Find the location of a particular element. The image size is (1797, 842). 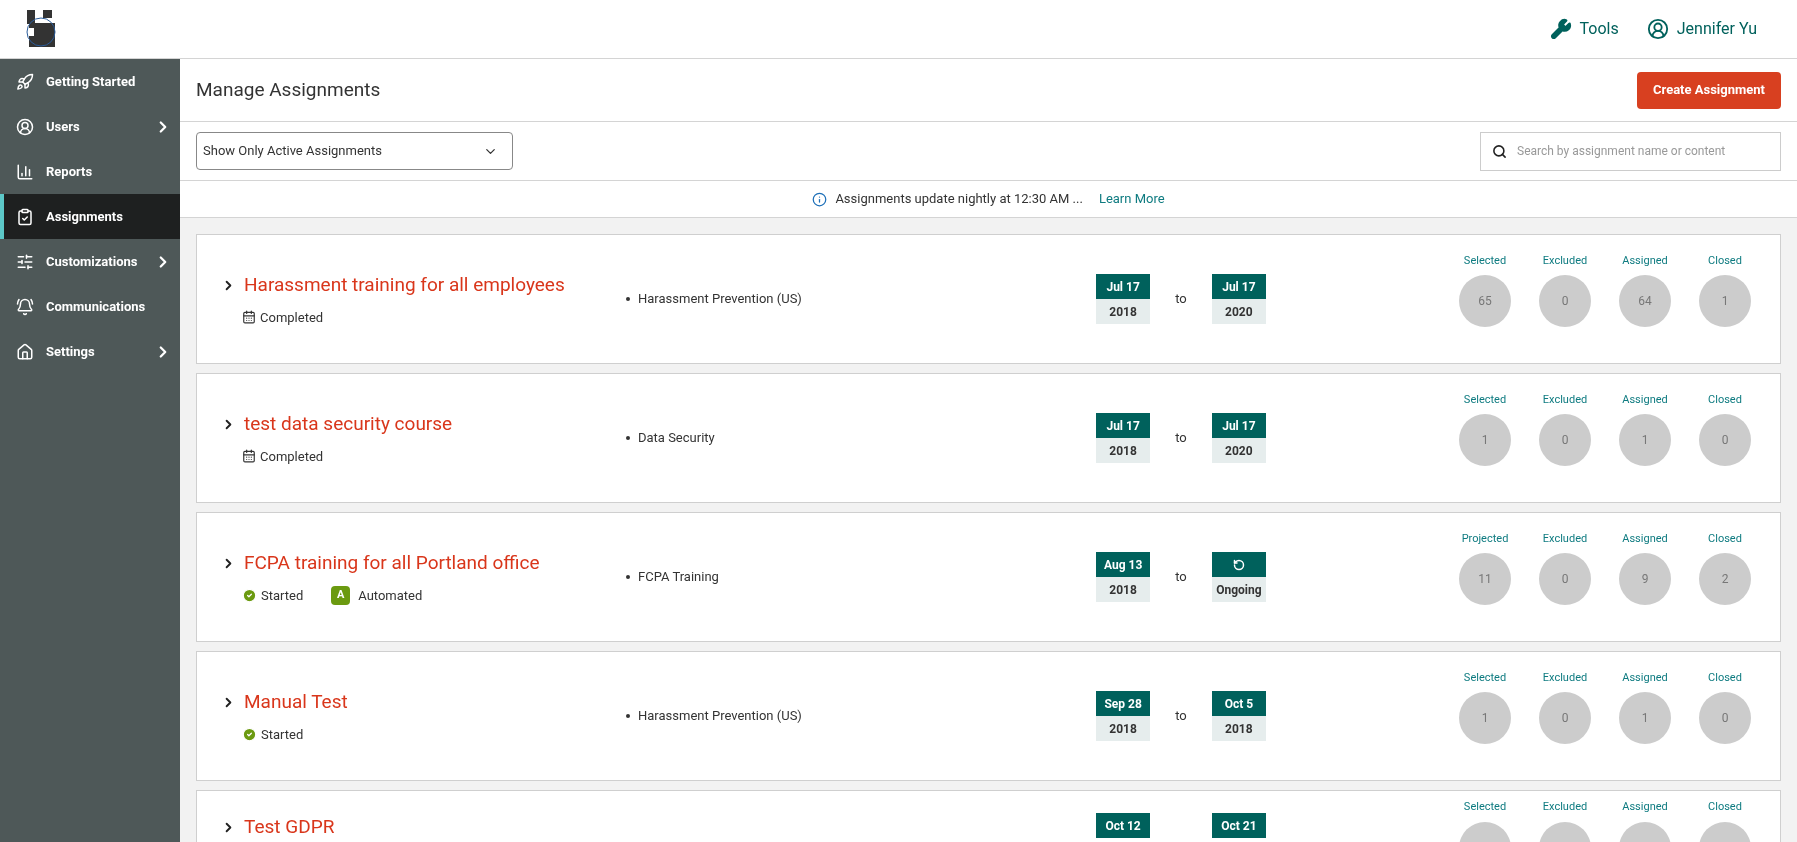

assignment-title: FCPA training for all Portland office is located at coordinates (423, 563).